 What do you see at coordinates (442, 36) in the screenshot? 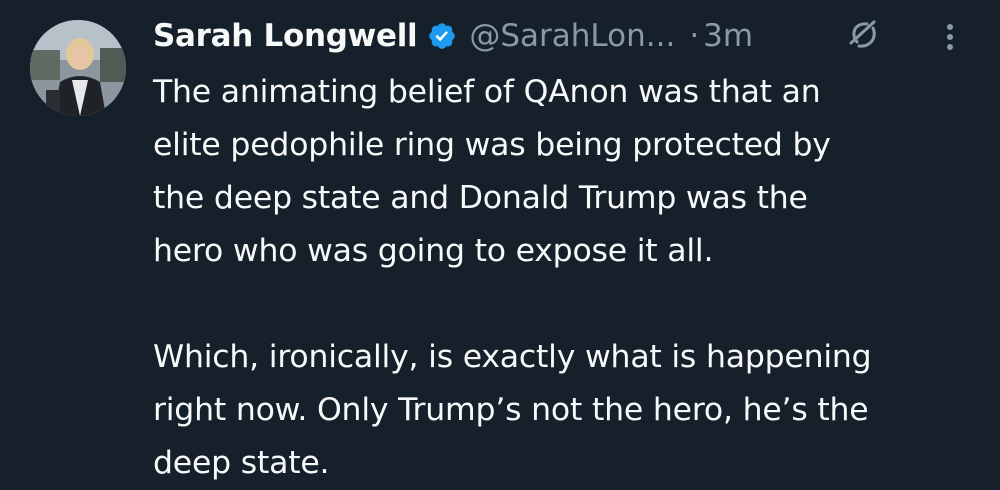
I see `verified-badge-icon` at bounding box center [442, 36].